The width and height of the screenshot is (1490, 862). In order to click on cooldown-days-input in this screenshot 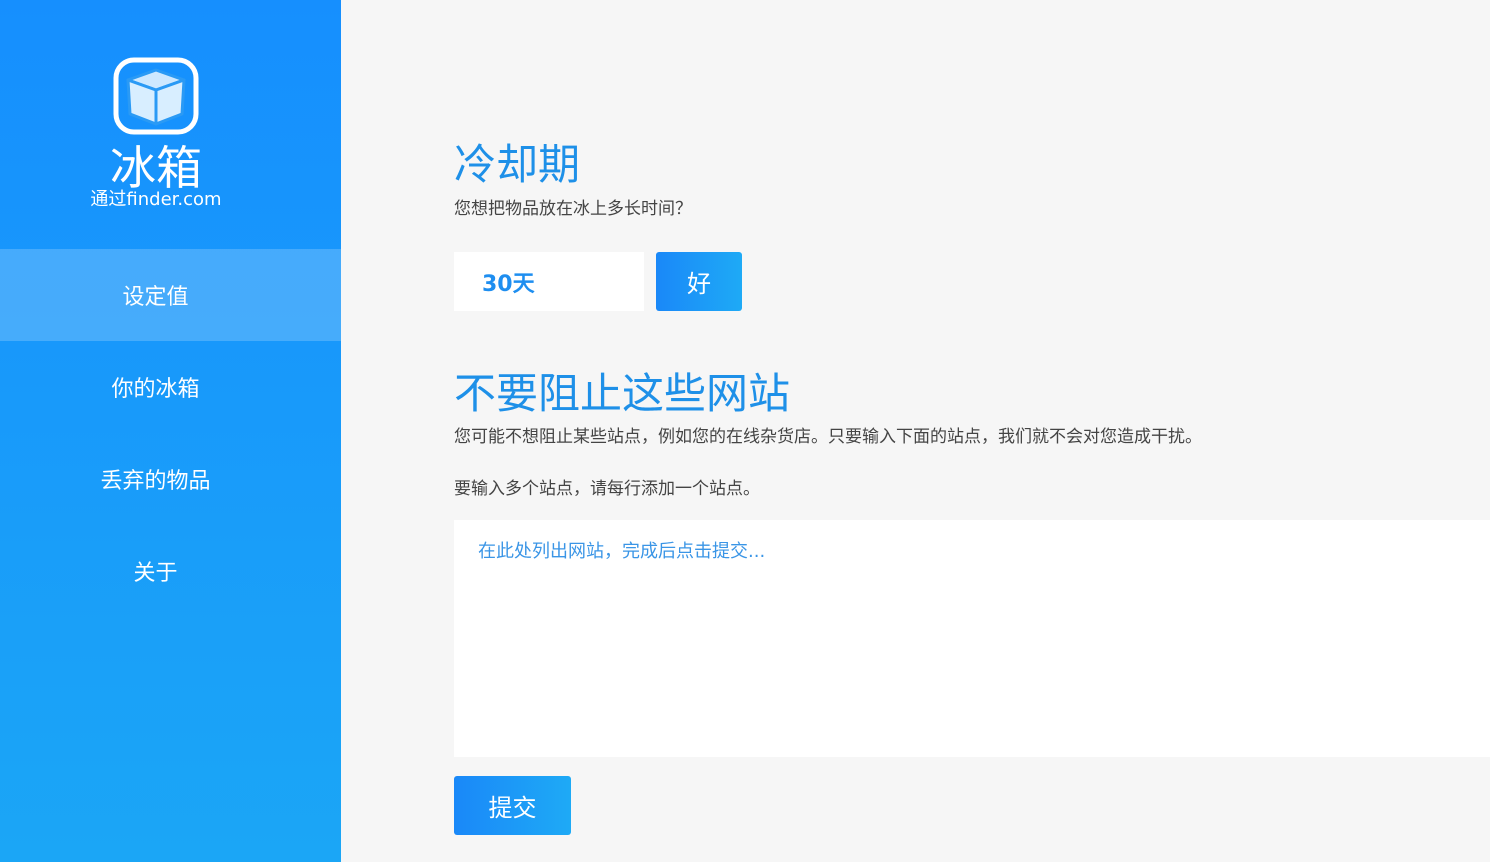, I will do `click(549, 281)`.